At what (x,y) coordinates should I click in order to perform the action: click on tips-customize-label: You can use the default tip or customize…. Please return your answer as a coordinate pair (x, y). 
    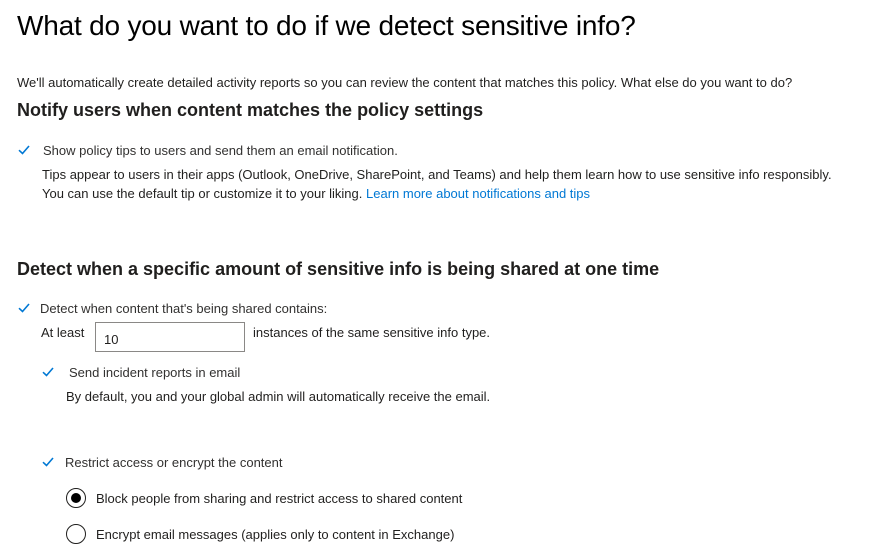
    Looking at the image, I should click on (202, 193).